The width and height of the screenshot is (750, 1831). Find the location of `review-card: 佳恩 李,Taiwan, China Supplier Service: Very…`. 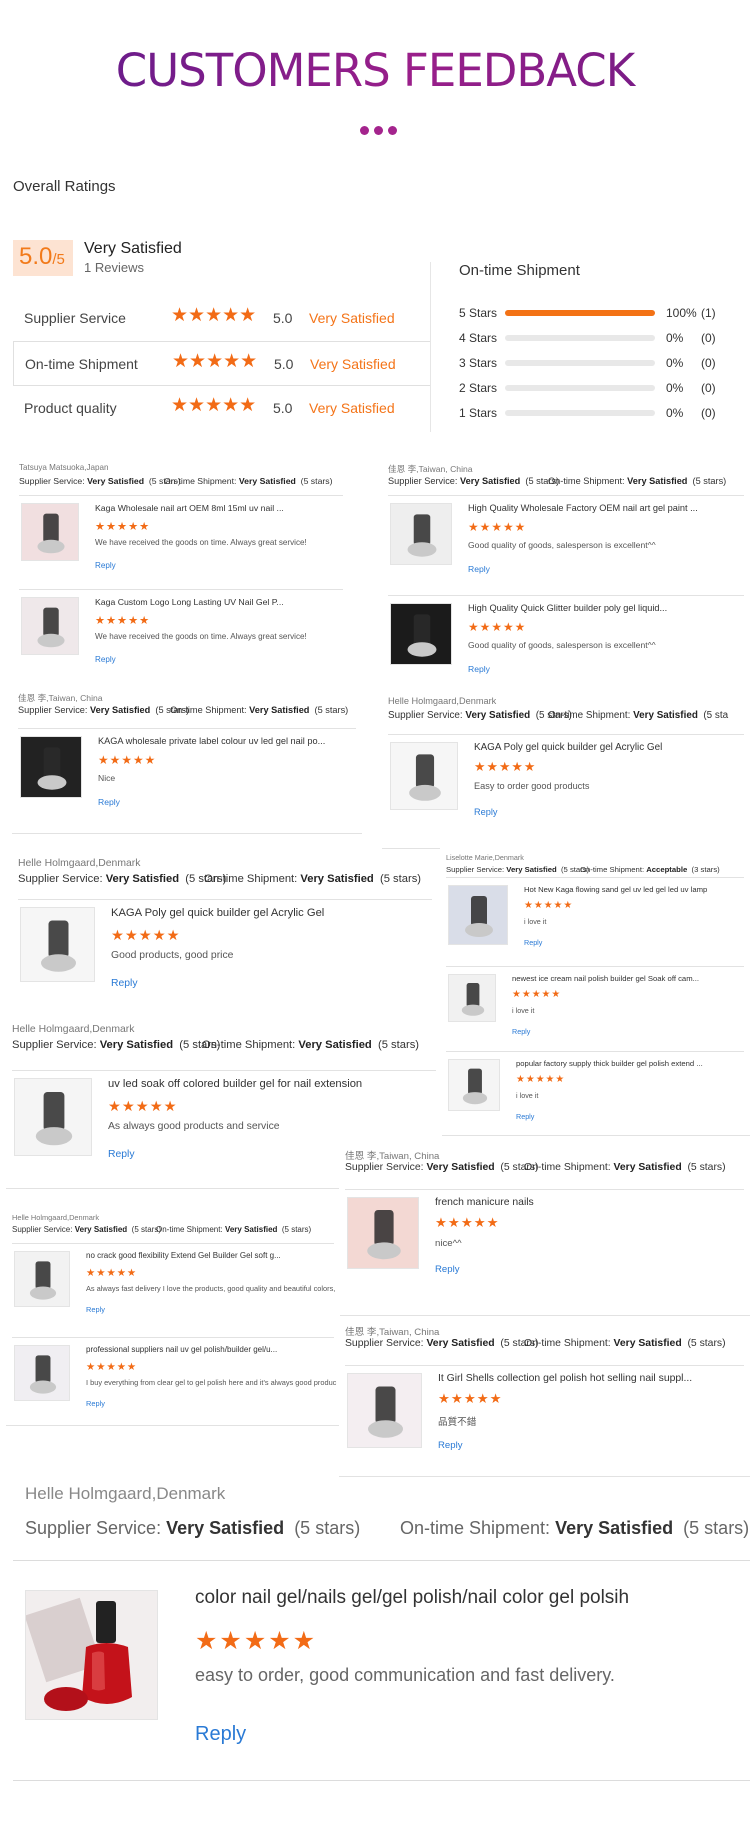

review-card: 佳恩 李,Taiwan, China Supplier Service: Very… is located at coordinates (566, 576).